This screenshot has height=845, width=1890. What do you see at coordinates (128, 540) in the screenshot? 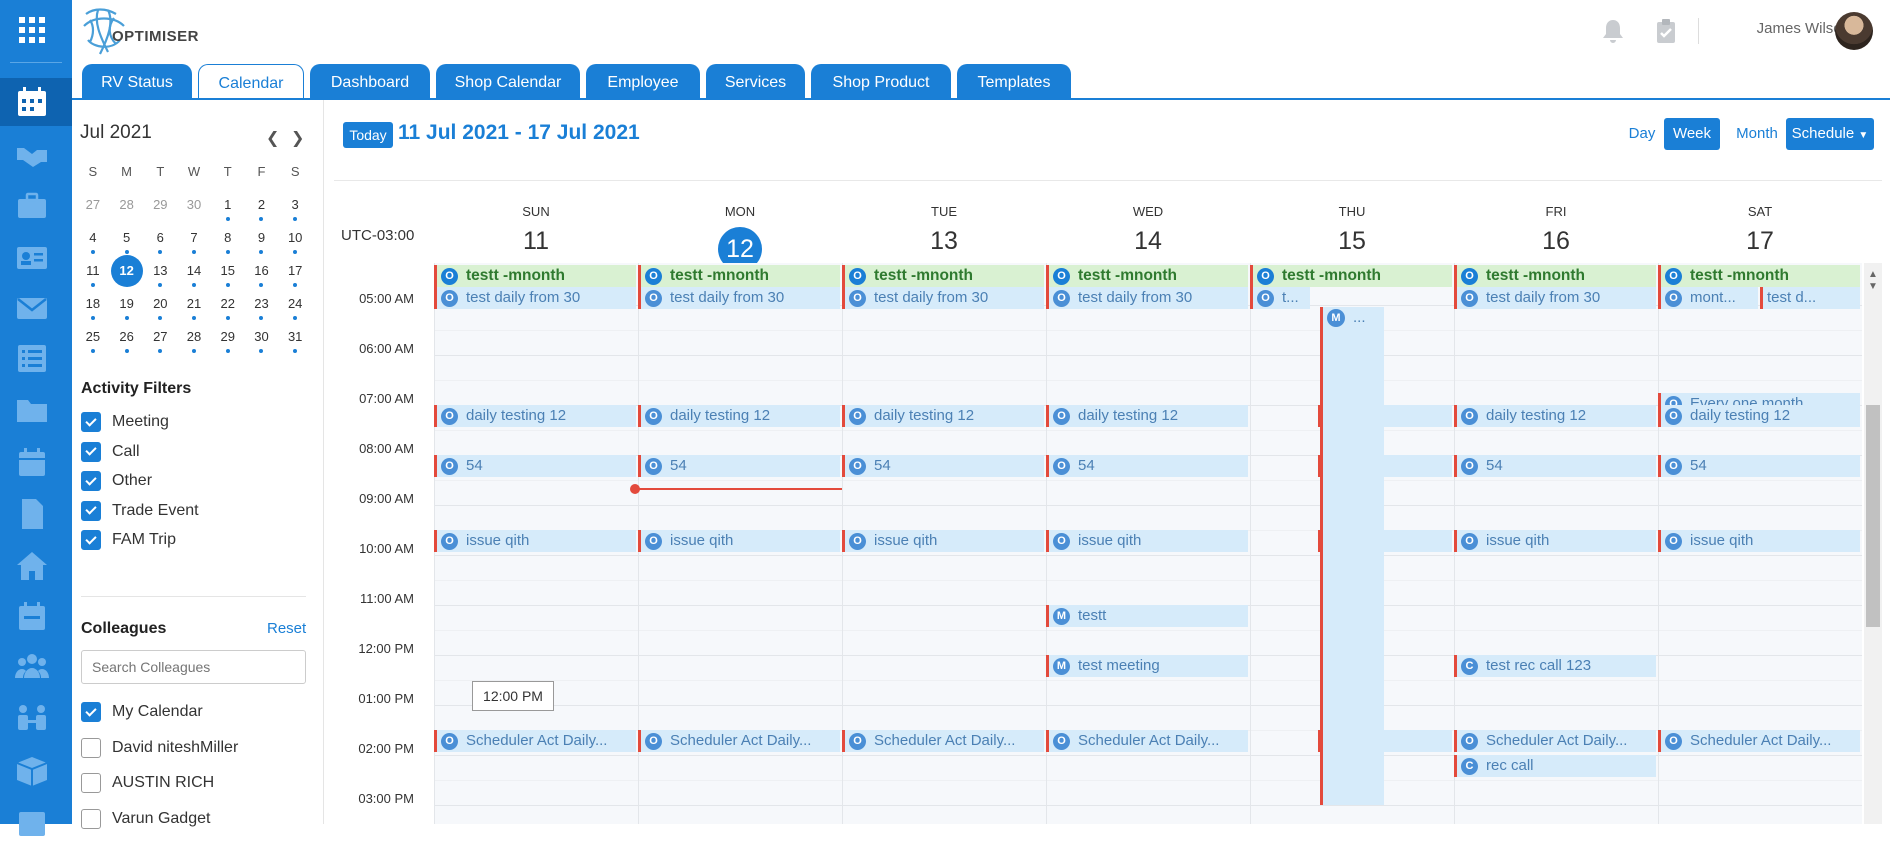
I see `filter-fam-trip: FAM Trip` at bounding box center [128, 540].